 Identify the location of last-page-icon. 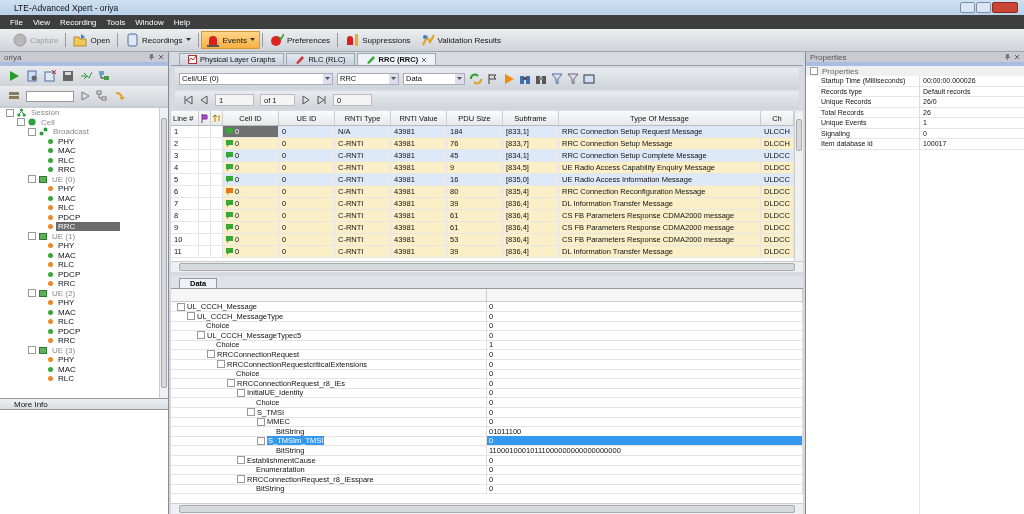
(322, 100).